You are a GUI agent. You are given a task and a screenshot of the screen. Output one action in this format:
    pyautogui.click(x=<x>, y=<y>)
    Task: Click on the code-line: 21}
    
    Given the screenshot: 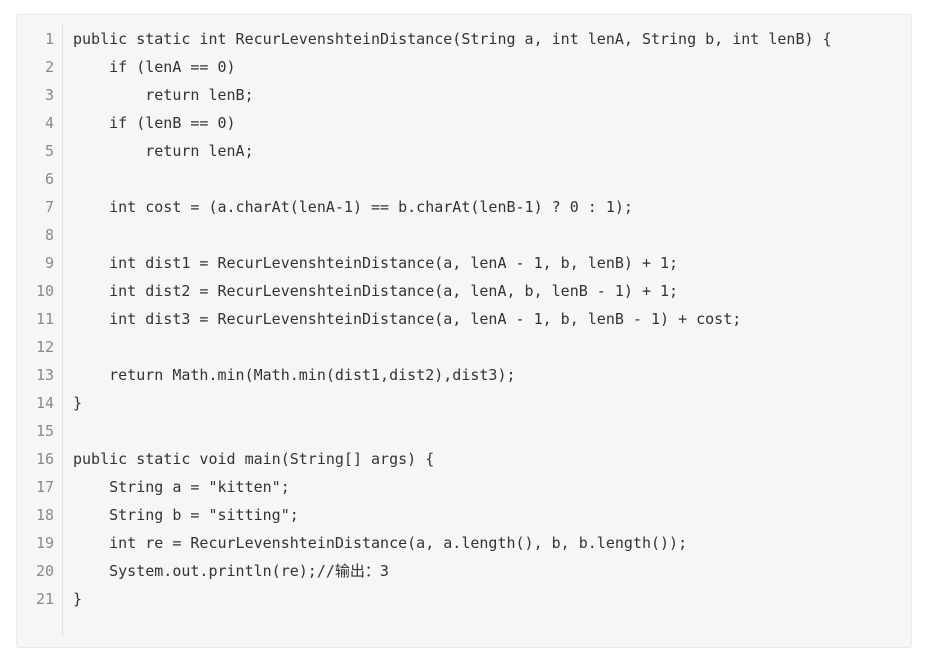 What is the action you would take?
    pyautogui.click(x=464, y=599)
    